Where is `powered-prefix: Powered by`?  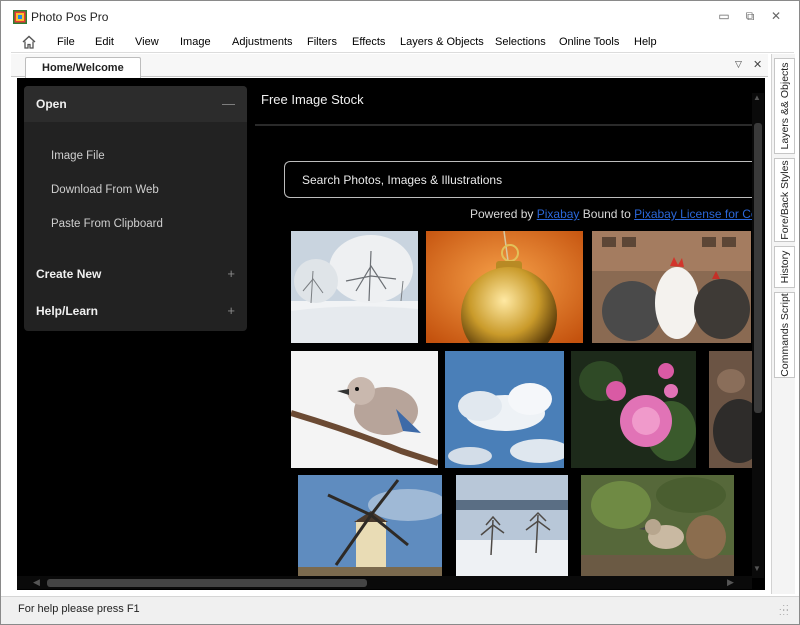
powered-prefix: Powered by is located at coordinates (502, 214).